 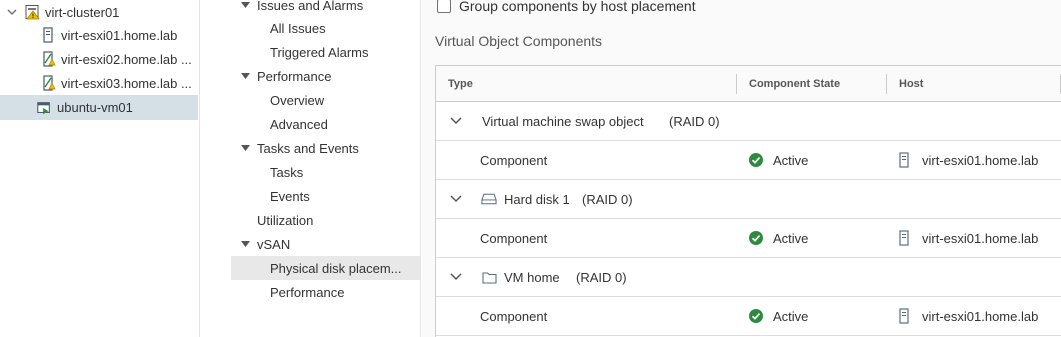 What do you see at coordinates (489, 277) in the screenshot?
I see `folder-icon` at bounding box center [489, 277].